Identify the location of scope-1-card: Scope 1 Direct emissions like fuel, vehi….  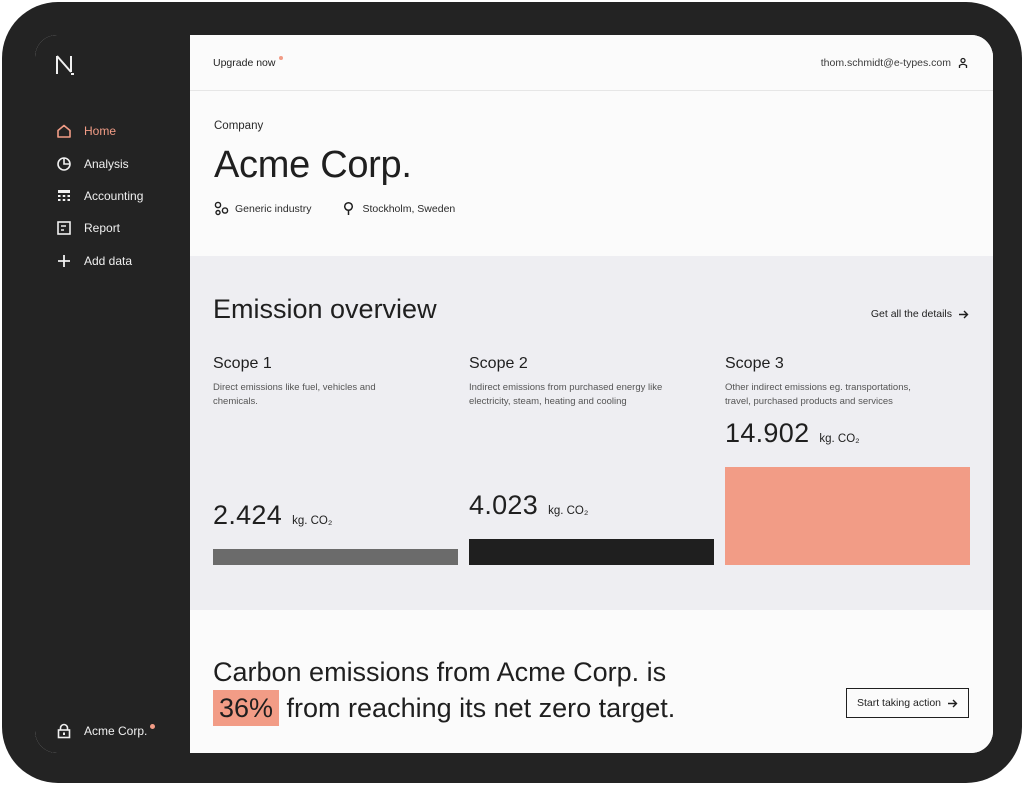
(335, 460).